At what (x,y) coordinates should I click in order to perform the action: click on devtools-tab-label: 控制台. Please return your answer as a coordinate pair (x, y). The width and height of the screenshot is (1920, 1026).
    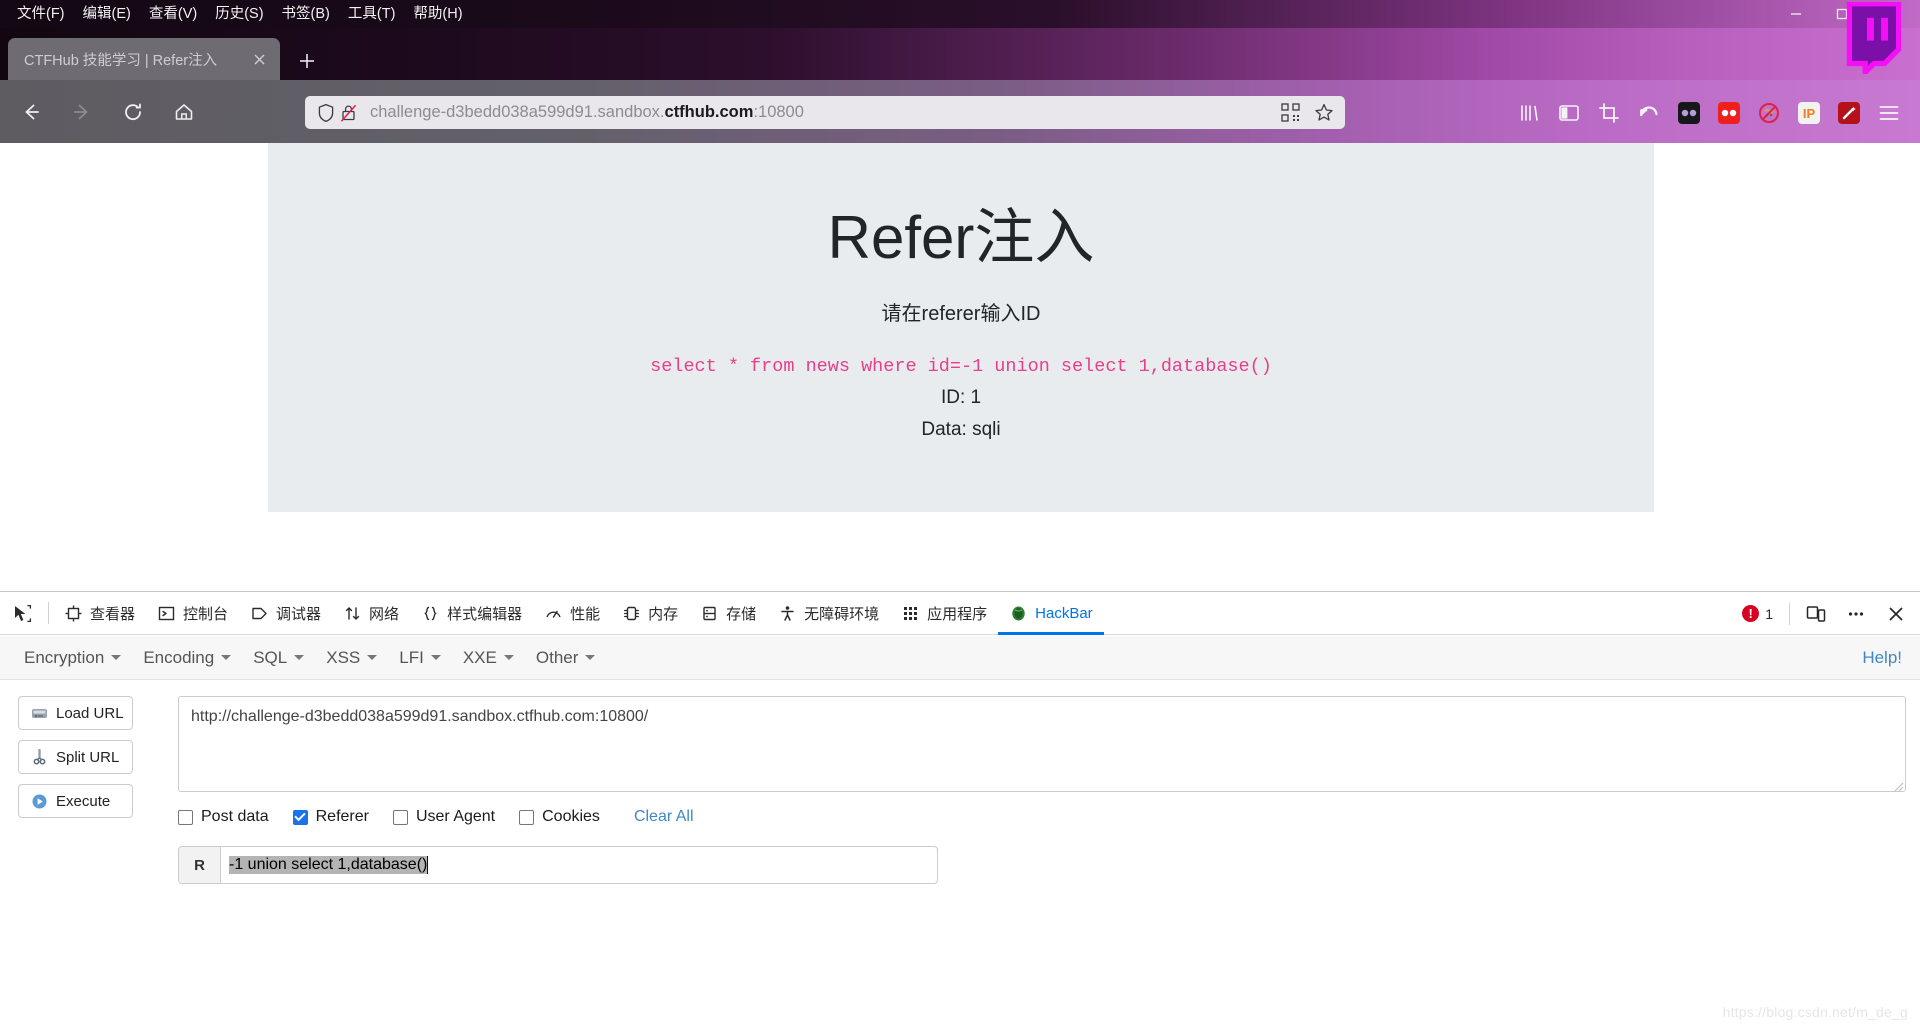
    Looking at the image, I should click on (206, 614).